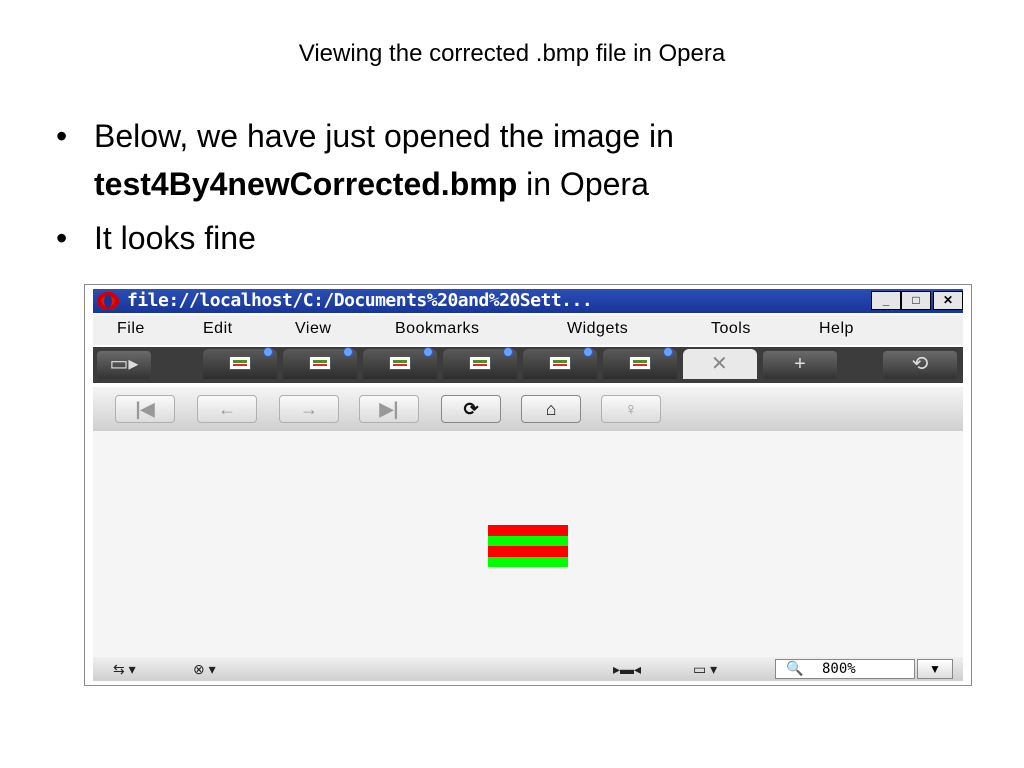  Describe the element at coordinates (597, 329) in the screenshot. I see `menu-widgets: Widgets` at that location.